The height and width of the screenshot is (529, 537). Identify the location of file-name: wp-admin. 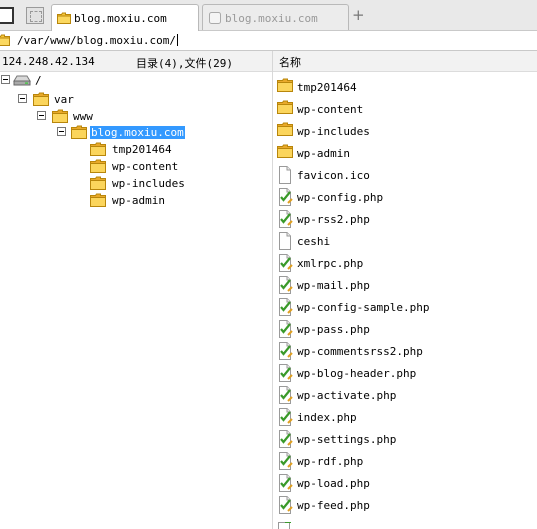
(323, 153).